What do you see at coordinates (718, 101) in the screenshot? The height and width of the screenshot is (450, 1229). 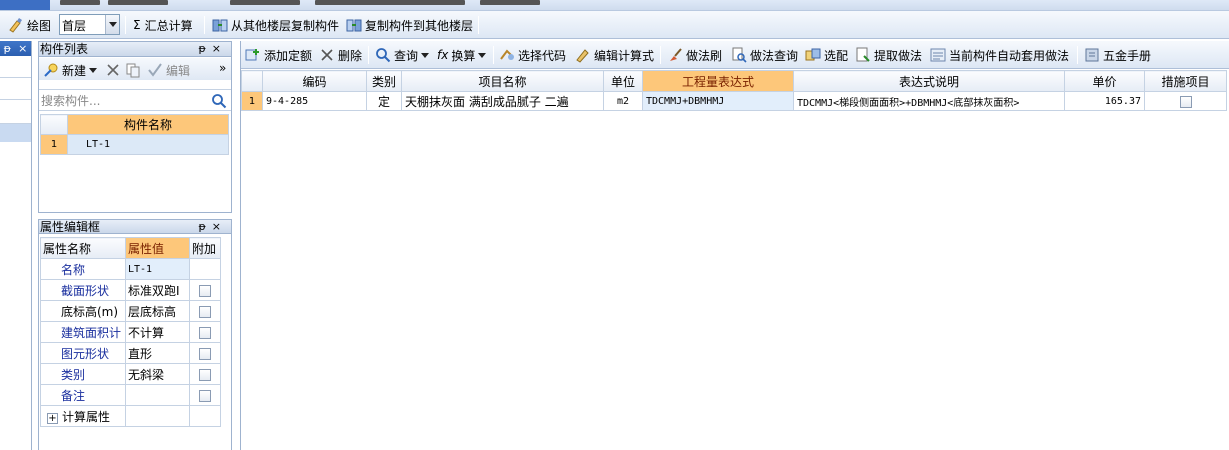 I see `expression-cell: TDCMMJ+DBMHMJ` at bounding box center [718, 101].